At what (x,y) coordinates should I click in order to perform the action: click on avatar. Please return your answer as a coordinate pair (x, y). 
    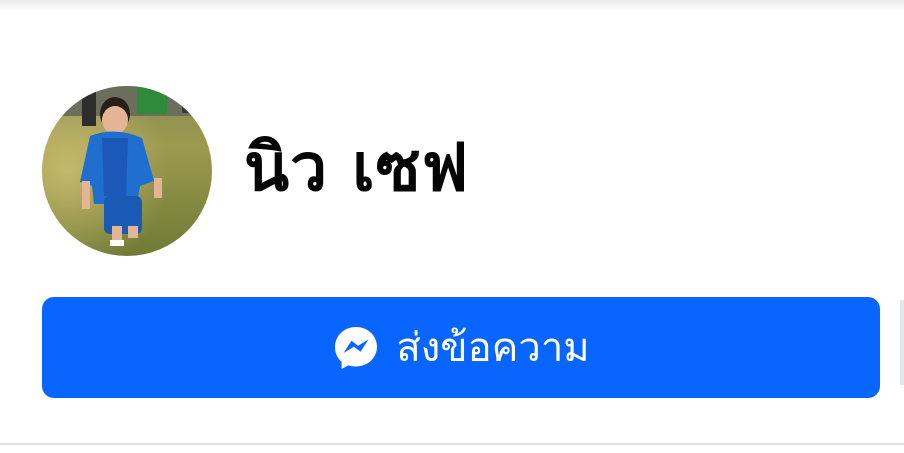
    Looking at the image, I should click on (127, 171).